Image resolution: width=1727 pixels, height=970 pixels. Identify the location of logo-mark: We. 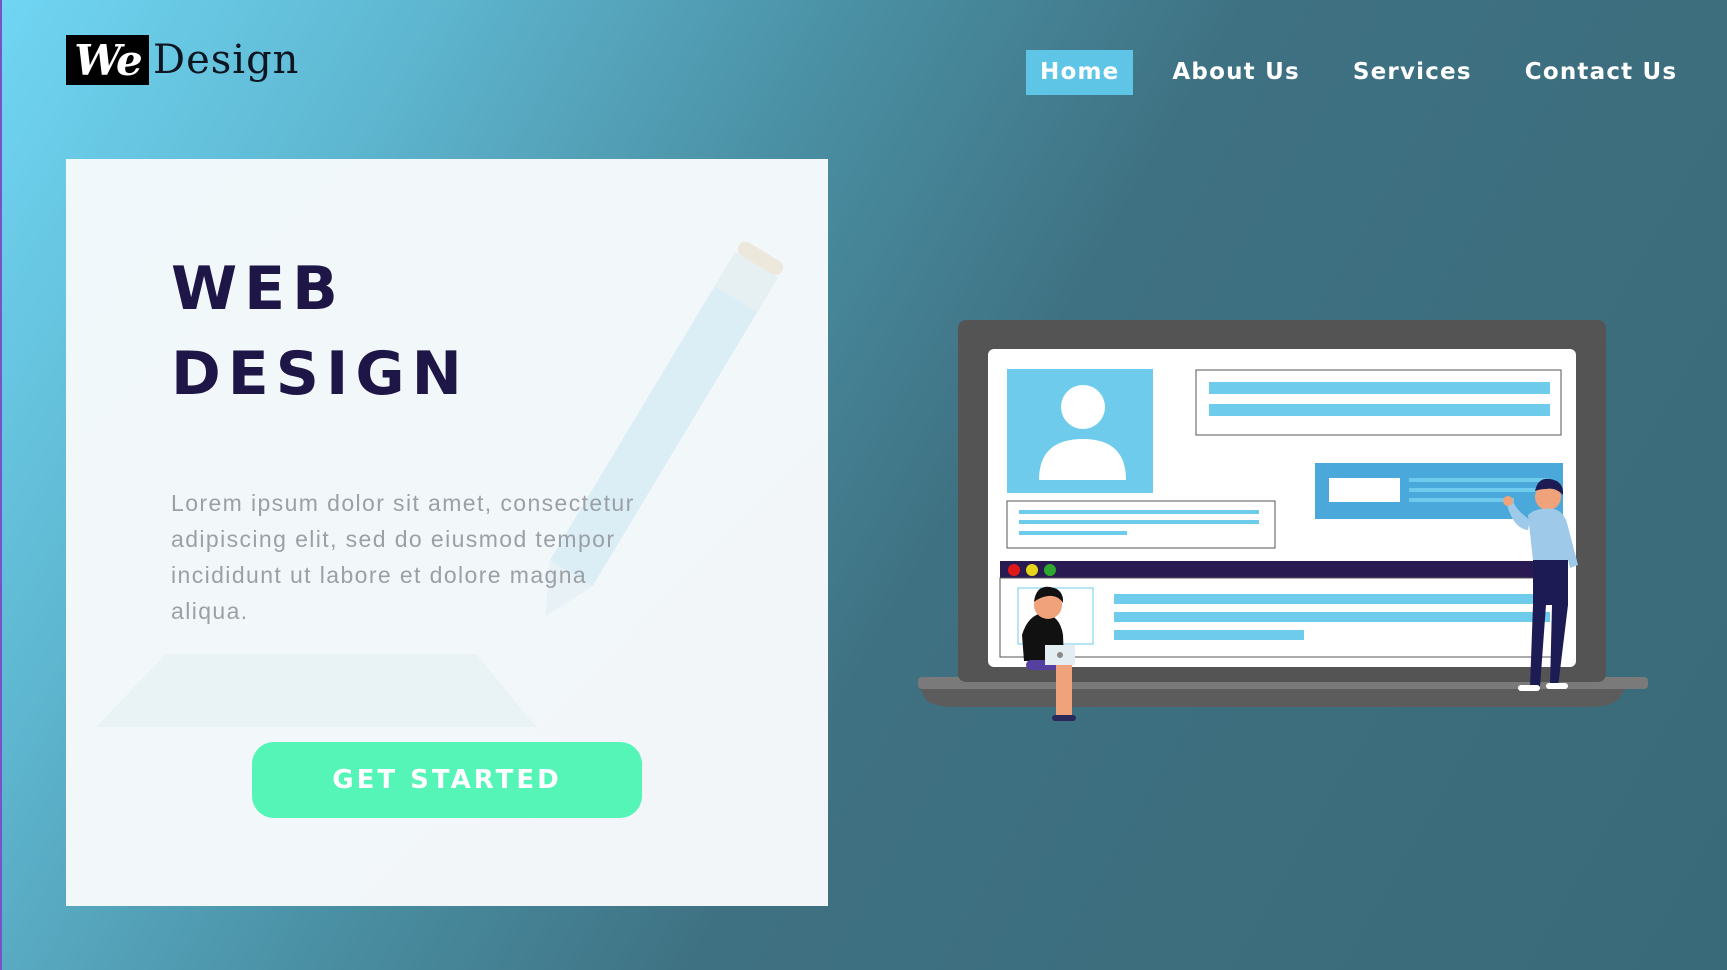
(107, 60).